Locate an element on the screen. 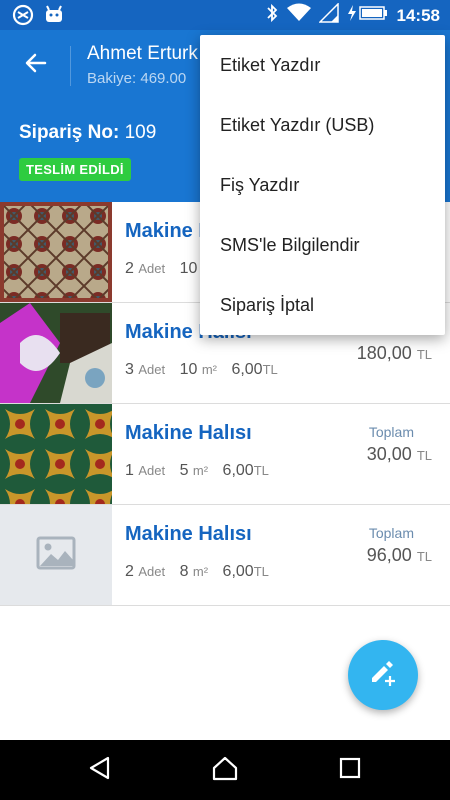 The image size is (450, 800). image-placeholder-icon is located at coordinates (56, 555).